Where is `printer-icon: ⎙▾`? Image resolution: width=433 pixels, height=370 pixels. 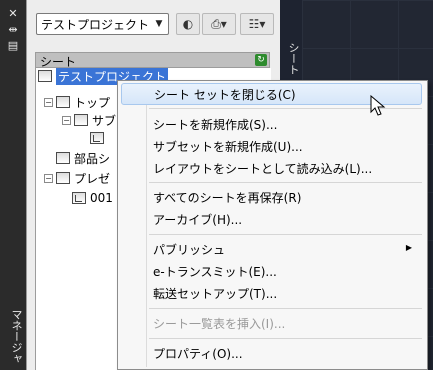
printer-icon: ⎙▾ is located at coordinates (219, 23).